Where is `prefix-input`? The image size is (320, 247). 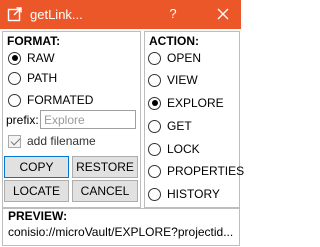 prefix-input is located at coordinates (88, 119).